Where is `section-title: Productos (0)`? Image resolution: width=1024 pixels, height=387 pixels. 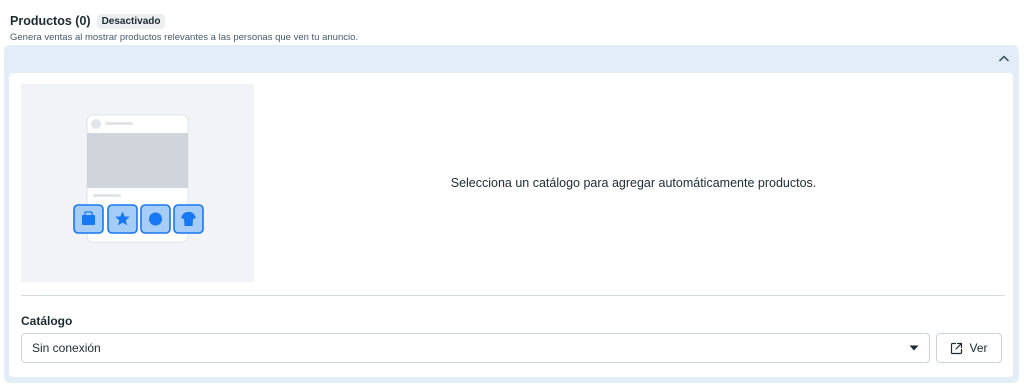
section-title: Productos (0) is located at coordinates (50, 21).